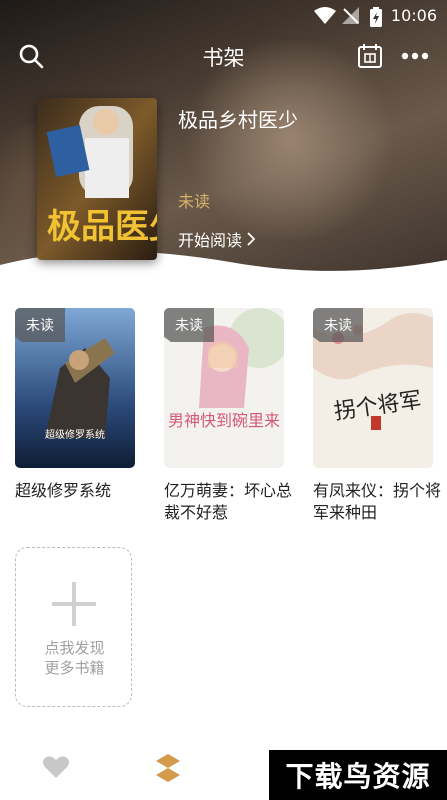  Describe the element at coordinates (358, 775) in the screenshot. I see `watermark-banner: 下载鸟资源` at that location.